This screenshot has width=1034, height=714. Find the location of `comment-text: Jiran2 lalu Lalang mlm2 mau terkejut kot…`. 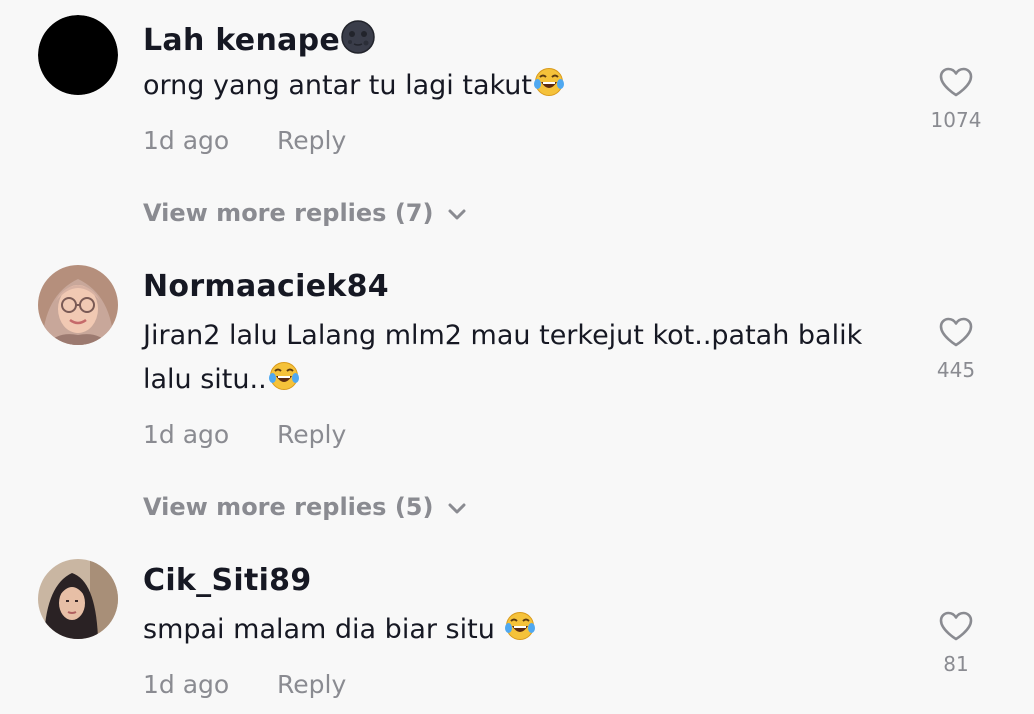

comment-text: Jiran2 lalu Lalang mlm2 mau terkejut kot… is located at coordinates (503, 357).